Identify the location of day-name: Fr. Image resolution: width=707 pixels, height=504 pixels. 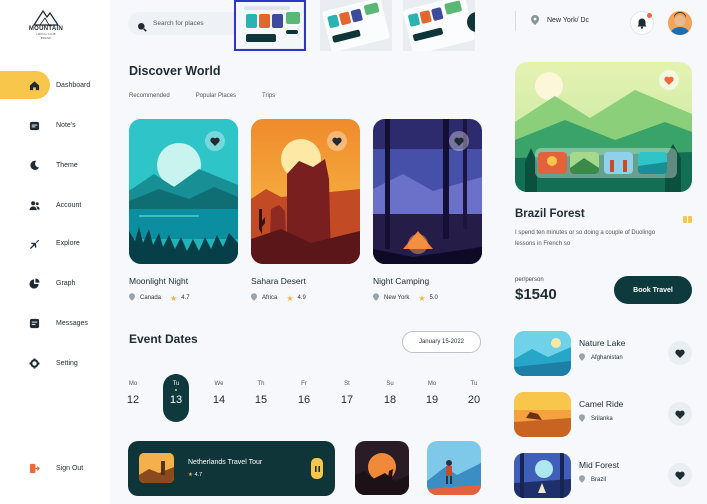
(304, 384).